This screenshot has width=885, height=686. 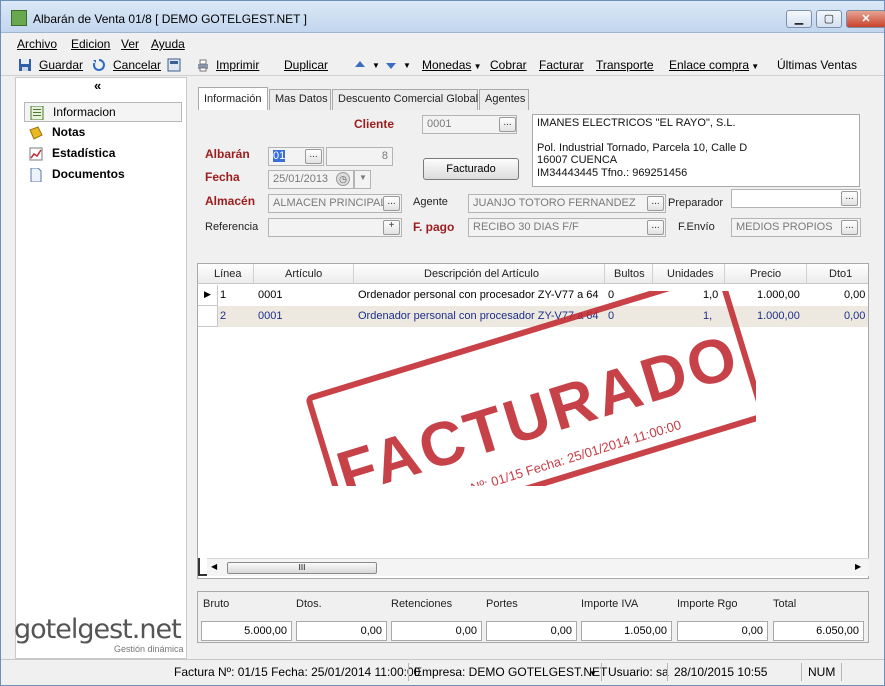 I want to click on albaran-number-field: 8, so click(x=359, y=156).